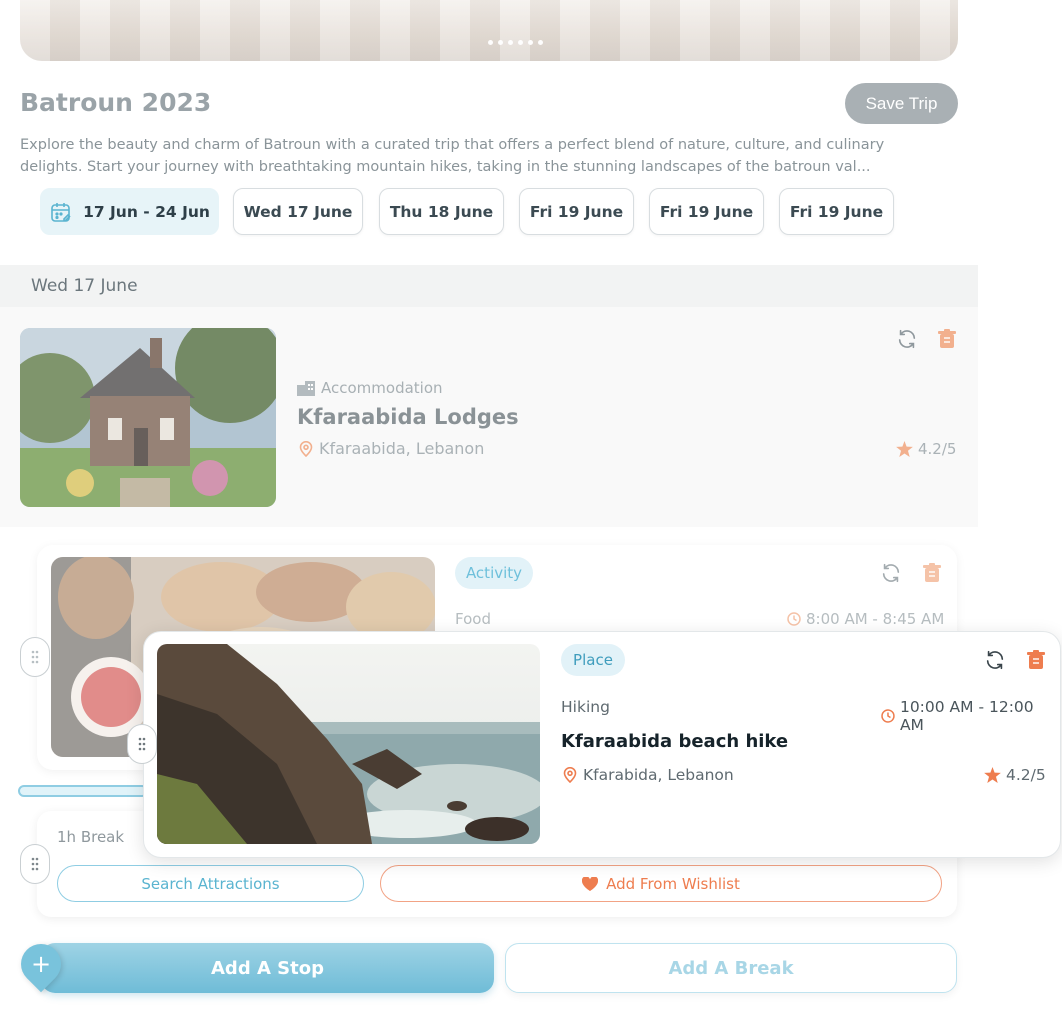 This screenshot has height=1034, width=1062. Describe the element at coordinates (41, 964) in the screenshot. I see `plus-icon: +` at that location.